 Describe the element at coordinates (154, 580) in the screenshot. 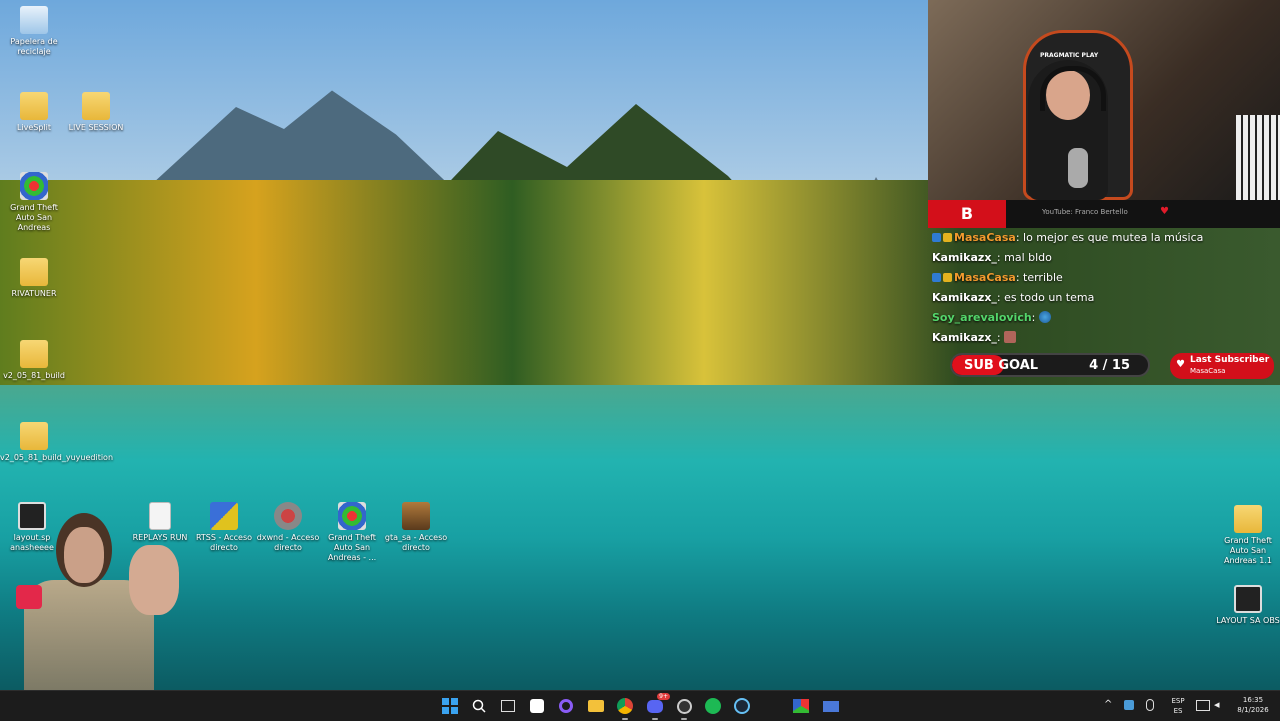

I see `character-hand` at that location.